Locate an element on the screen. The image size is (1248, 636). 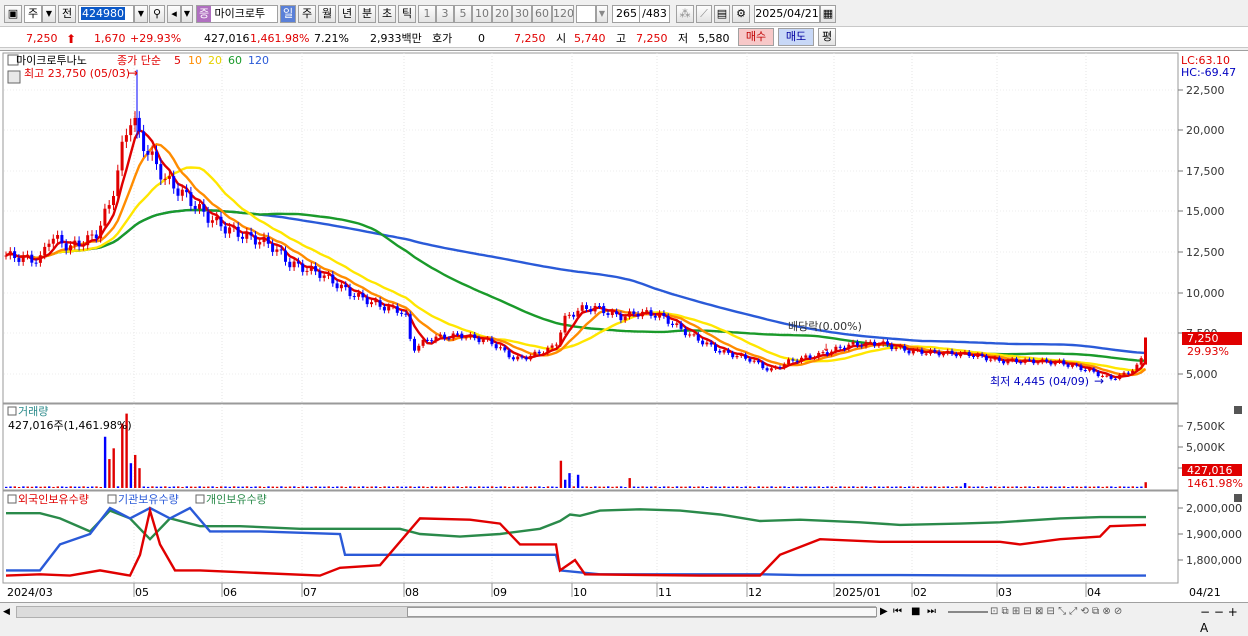
period-month-button: 월 is located at coordinates (327, 14).